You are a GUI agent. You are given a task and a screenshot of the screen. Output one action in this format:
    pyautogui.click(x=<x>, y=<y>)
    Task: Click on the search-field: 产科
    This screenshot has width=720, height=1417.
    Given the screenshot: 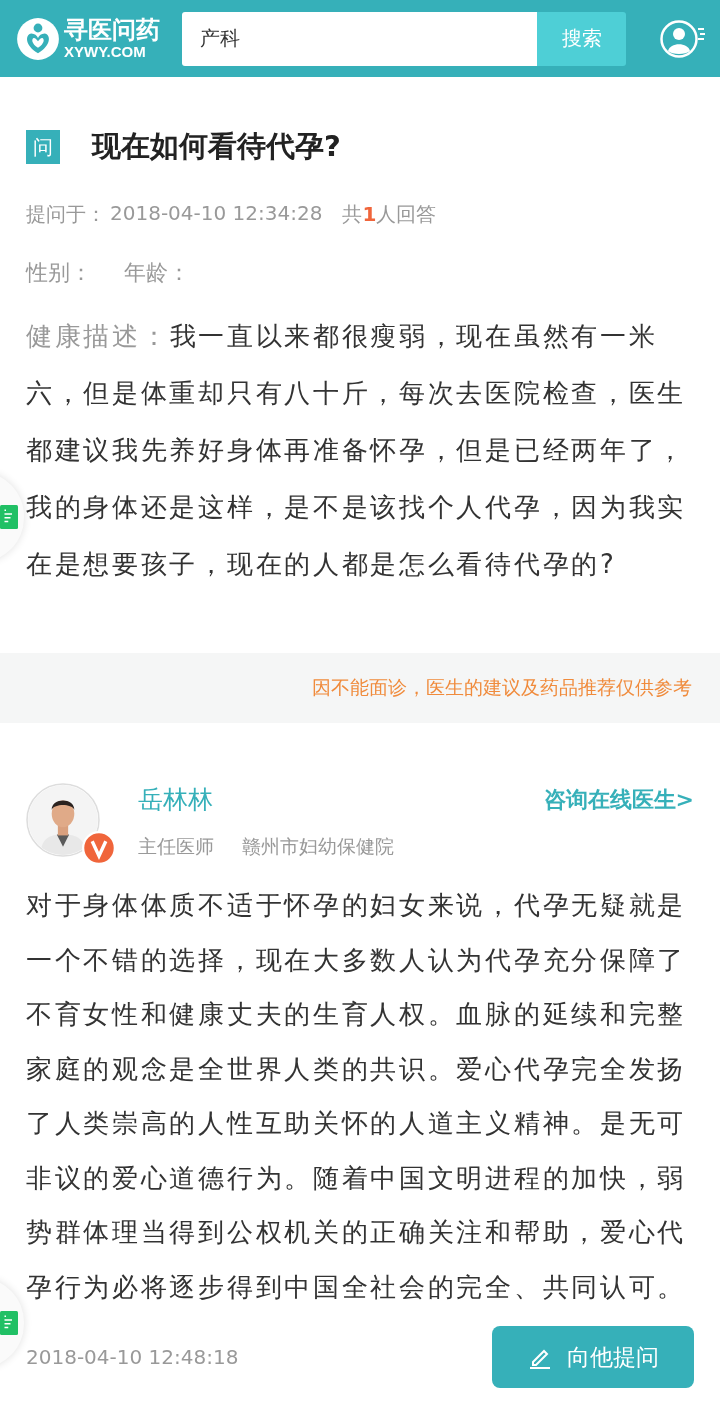 What is the action you would take?
    pyautogui.click(x=359, y=38)
    